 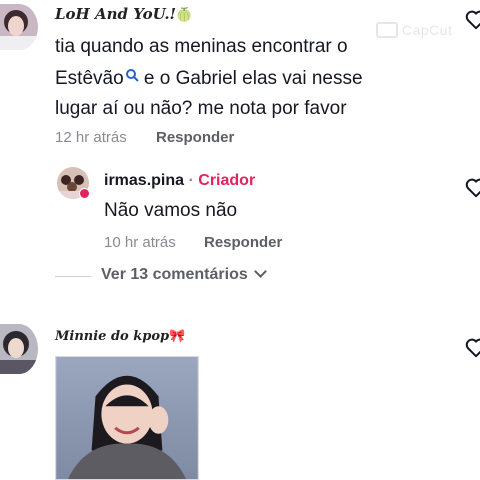 What do you see at coordinates (184, 274) in the screenshot?
I see `view-more-replies-button: Ver 13 comentários` at bounding box center [184, 274].